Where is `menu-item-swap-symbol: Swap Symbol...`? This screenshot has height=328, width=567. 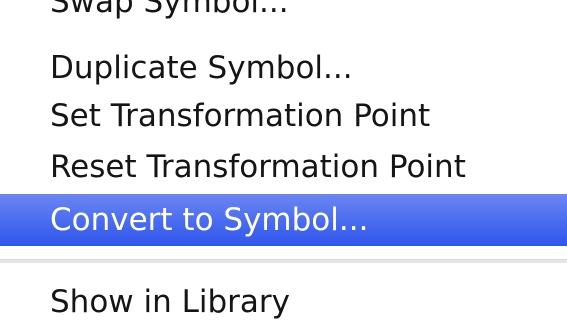
menu-item-swap-symbol: Swap Symbol... is located at coordinates (283, 14).